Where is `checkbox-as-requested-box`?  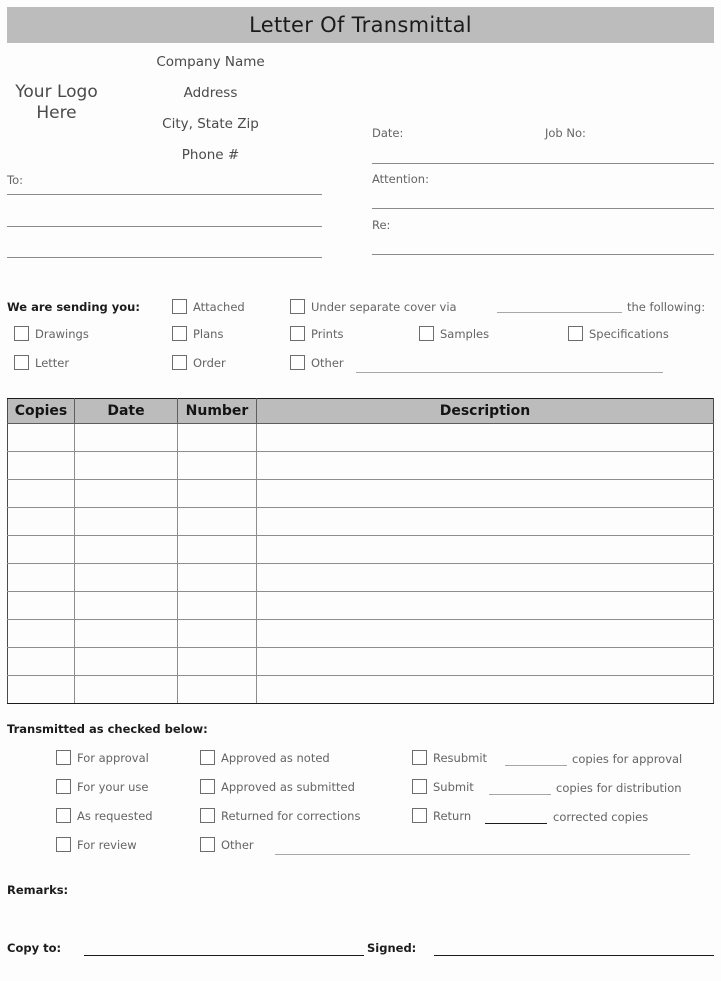
checkbox-as-requested-box is located at coordinates (63, 815).